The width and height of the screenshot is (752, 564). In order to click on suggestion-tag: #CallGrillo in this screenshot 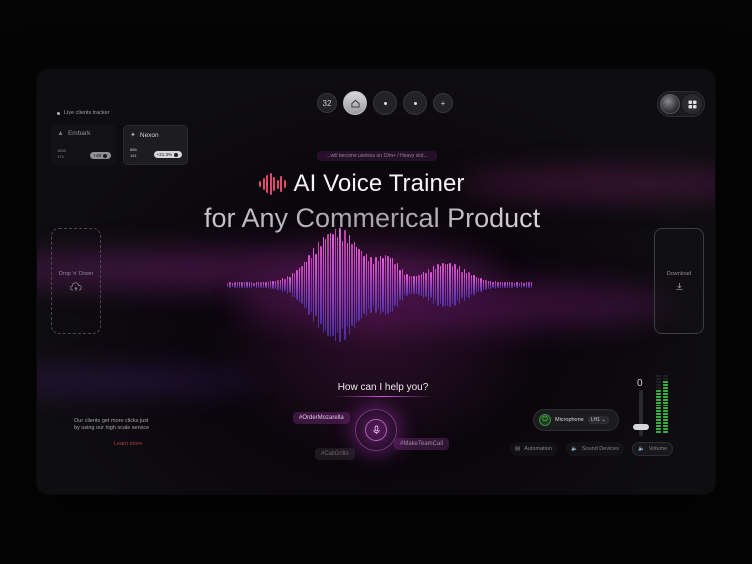, I will do `click(335, 454)`.